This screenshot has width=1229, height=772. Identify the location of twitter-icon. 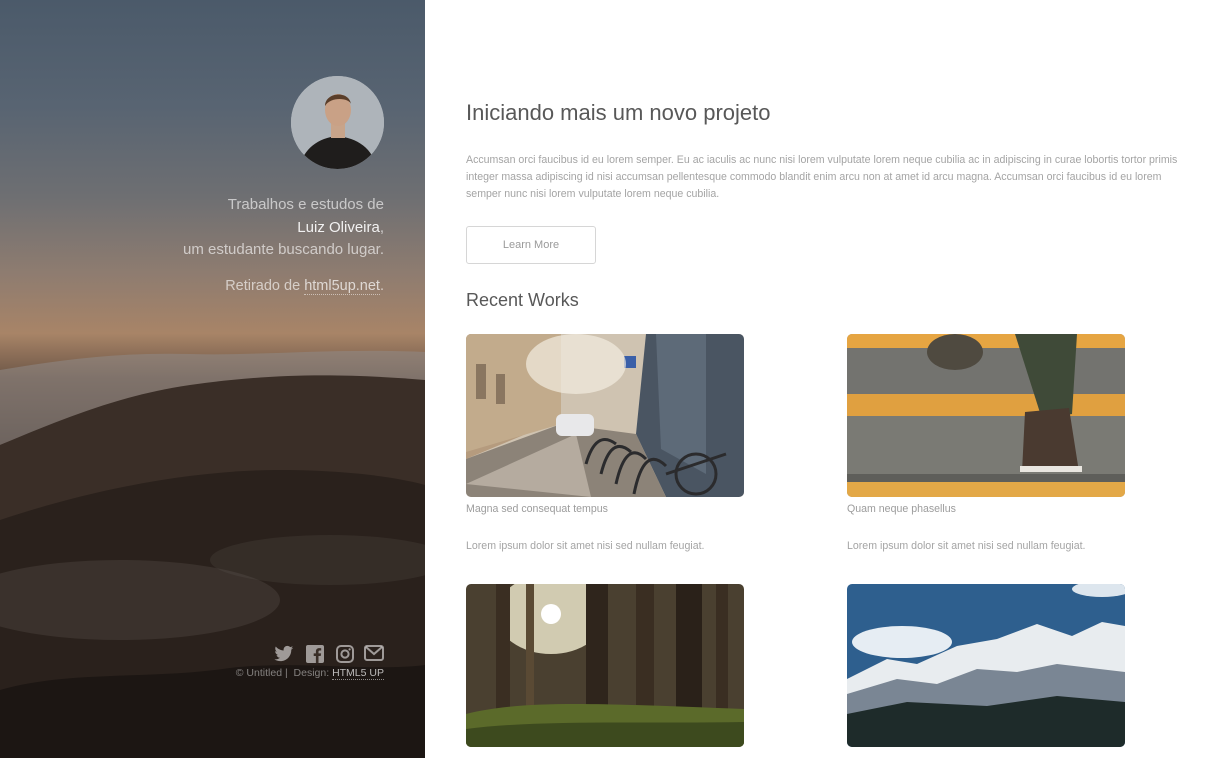
(284, 654).